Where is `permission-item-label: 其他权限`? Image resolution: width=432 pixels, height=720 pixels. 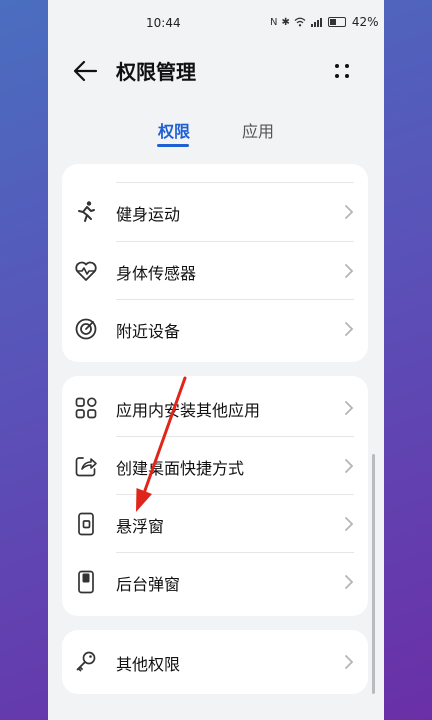
permission-item-label: 其他权限 is located at coordinates (148, 664).